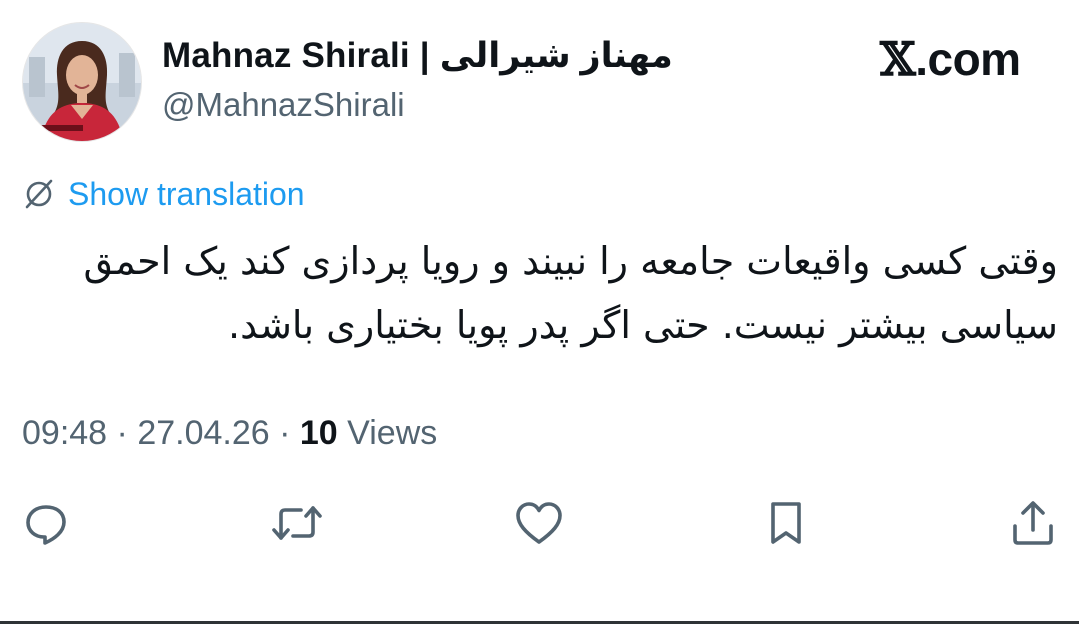 The width and height of the screenshot is (1079, 624). What do you see at coordinates (64, 433) in the screenshot?
I see `tweet-time: 09:48` at bounding box center [64, 433].